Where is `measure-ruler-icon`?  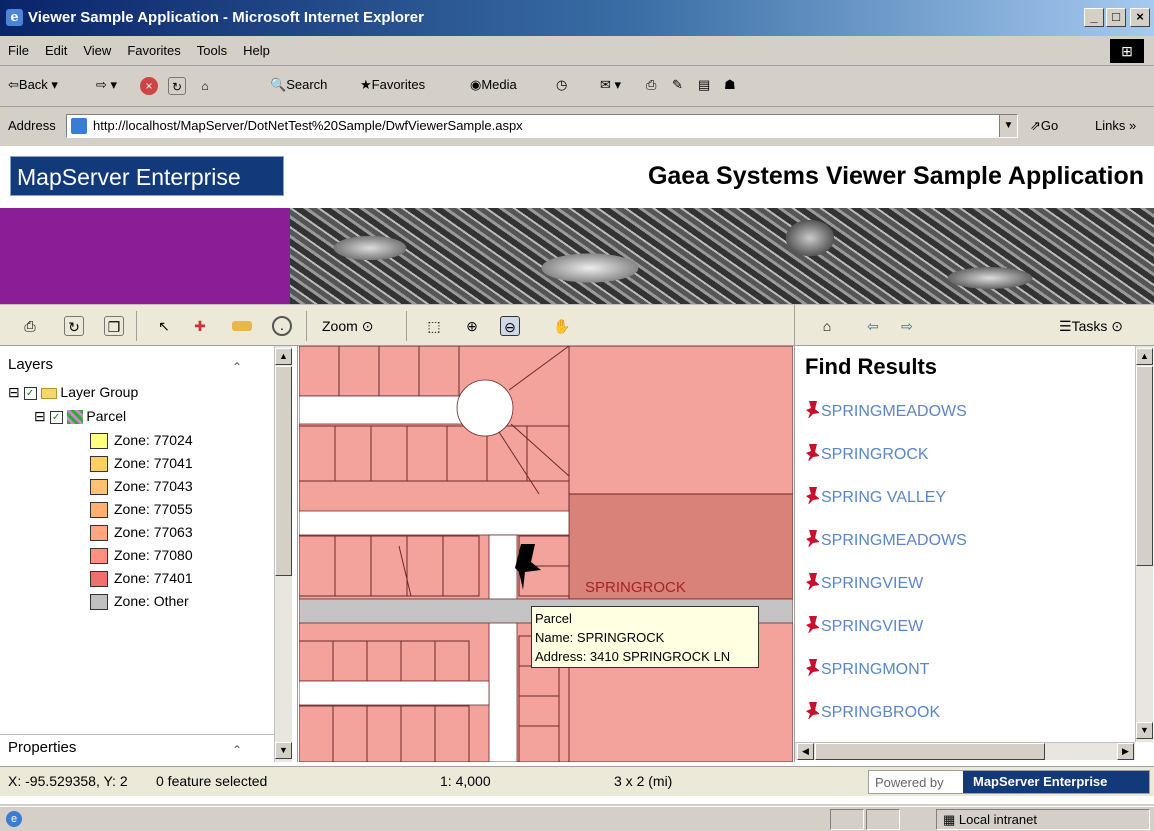
measure-ruler-icon is located at coordinates (242, 326).